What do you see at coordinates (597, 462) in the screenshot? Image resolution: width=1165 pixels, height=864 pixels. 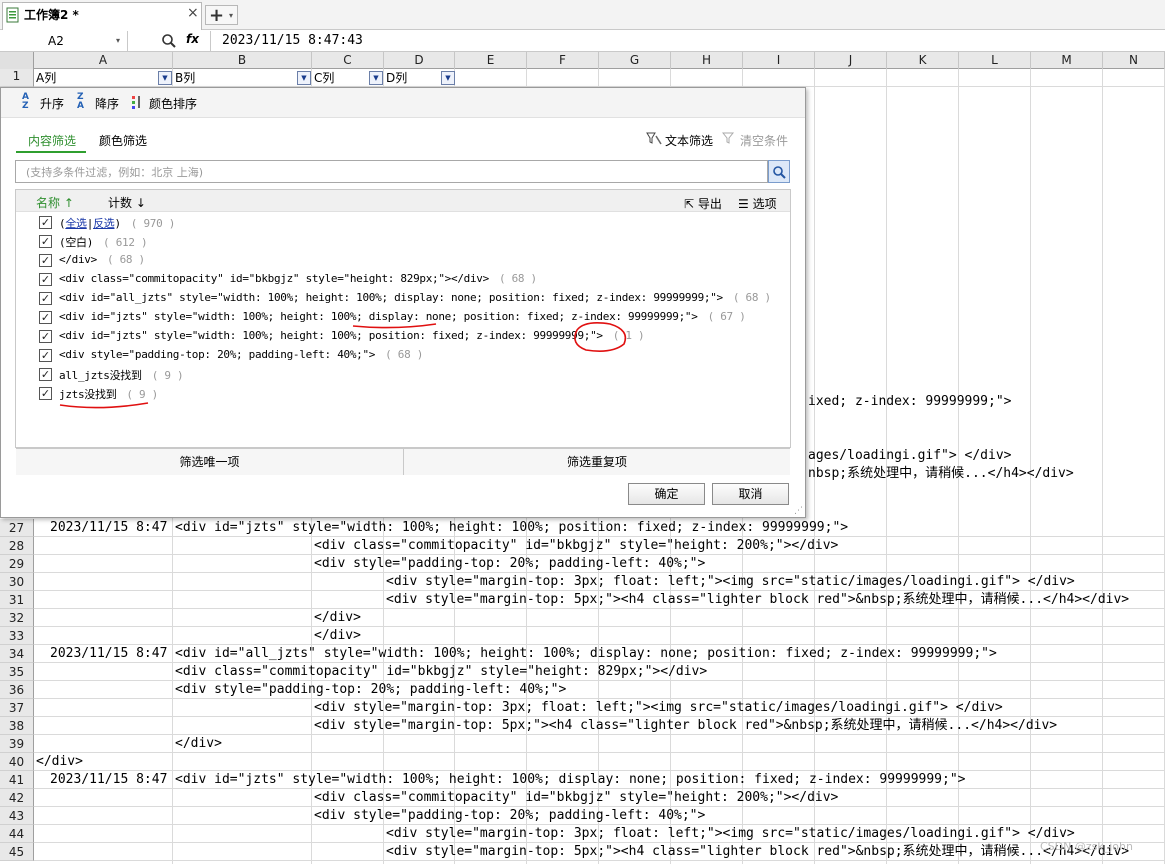 I see `filter-duplicates-button: 筛选重复项` at bounding box center [597, 462].